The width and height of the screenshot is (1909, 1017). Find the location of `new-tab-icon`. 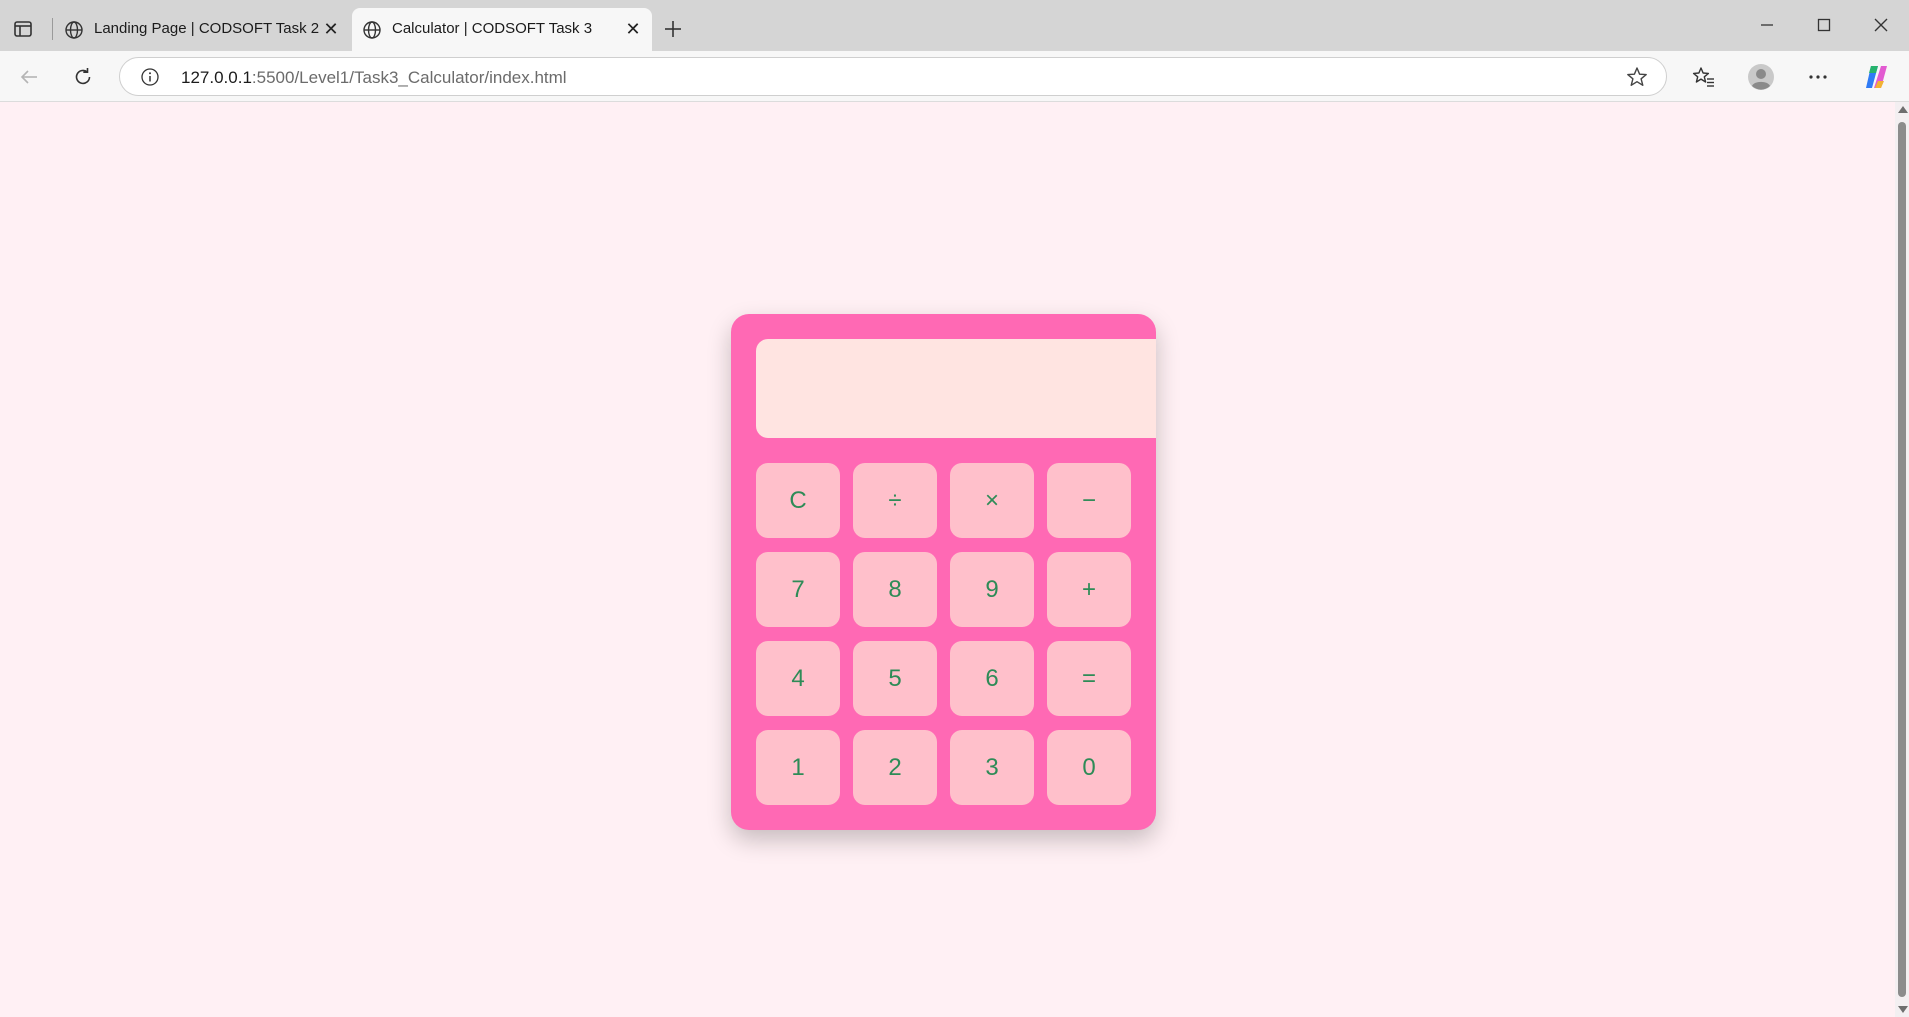

new-tab-icon is located at coordinates (673, 29).